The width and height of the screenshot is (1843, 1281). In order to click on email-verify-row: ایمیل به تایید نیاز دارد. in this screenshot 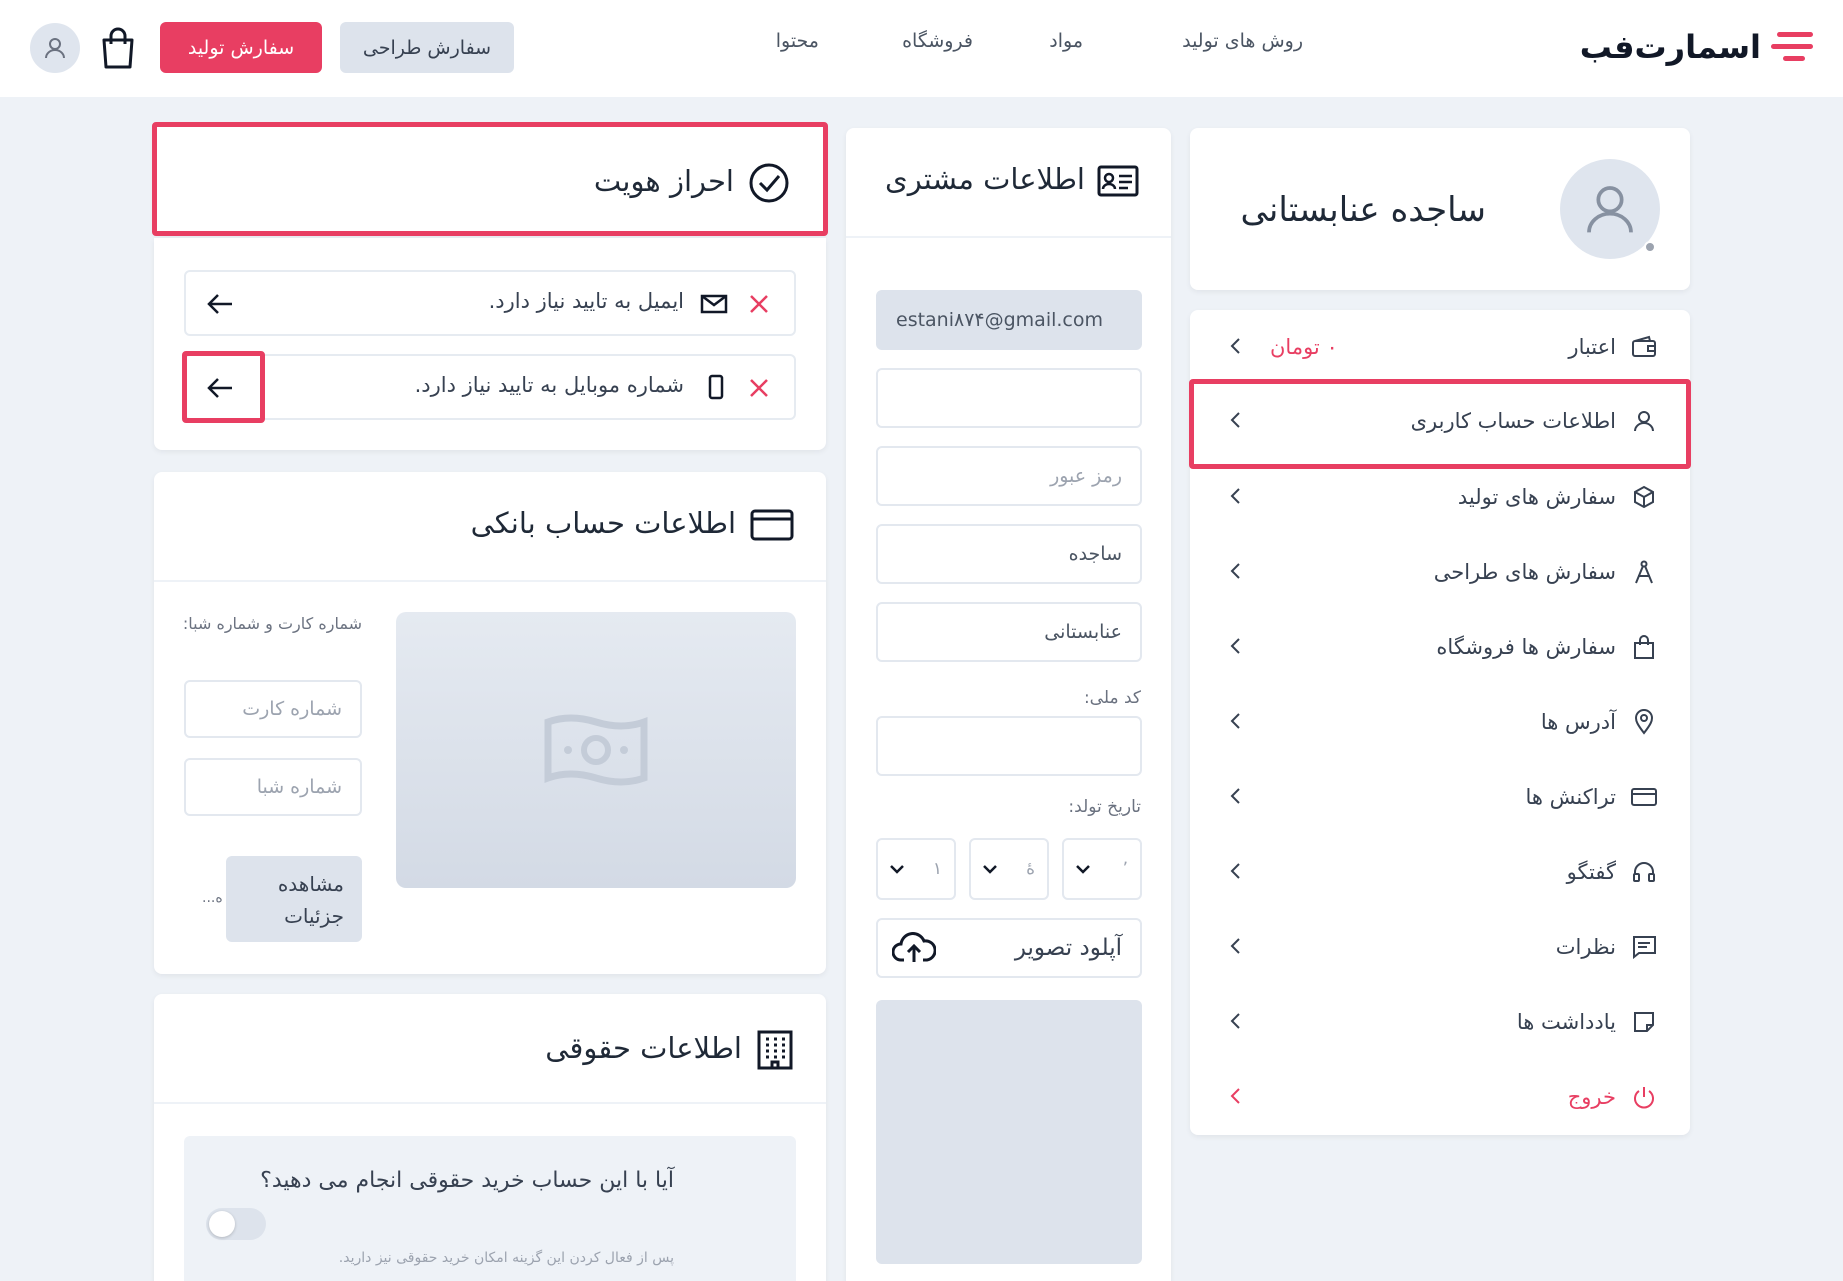, I will do `click(490, 303)`.